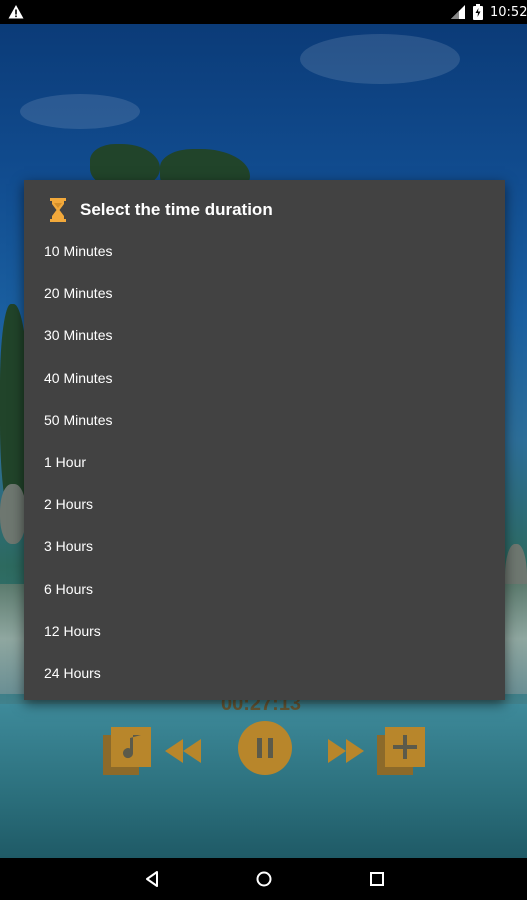  What do you see at coordinates (58, 210) in the screenshot?
I see `hourglass-icon` at bounding box center [58, 210].